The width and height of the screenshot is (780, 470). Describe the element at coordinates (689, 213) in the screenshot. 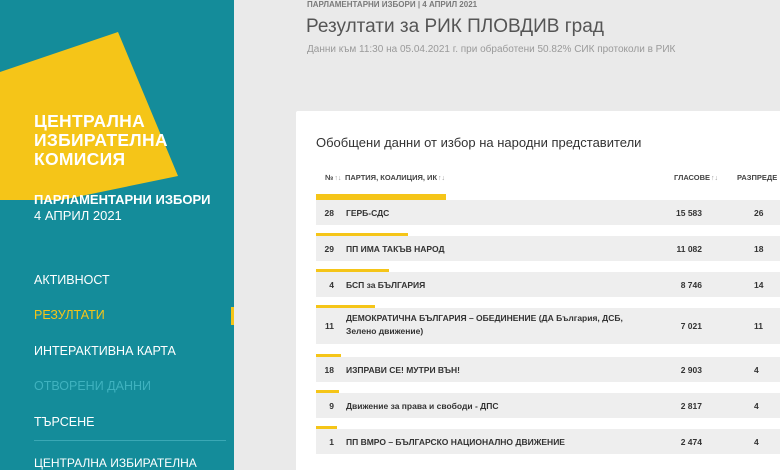

I see `vote-count: 15 583` at that location.